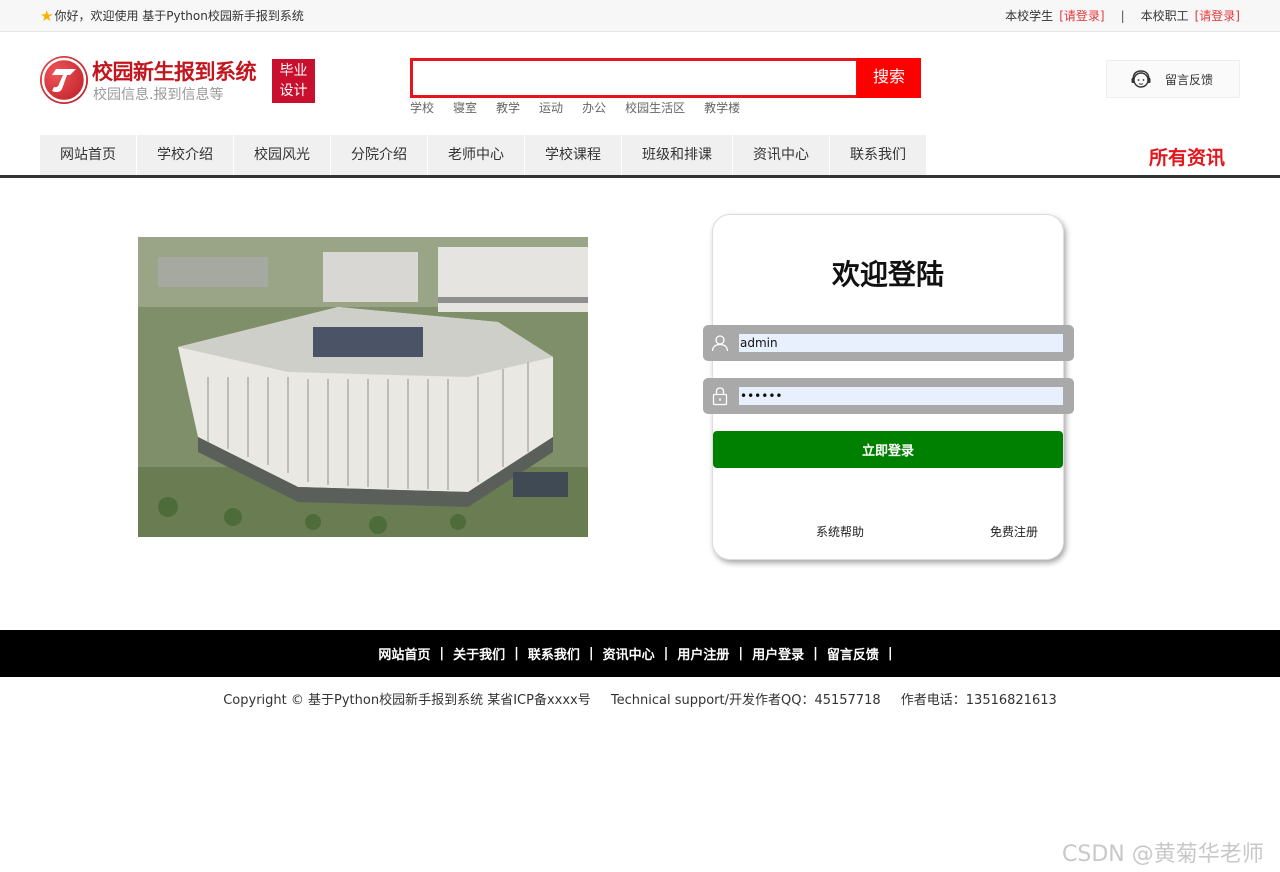 Image resolution: width=1280 pixels, height=872 pixels. I want to click on phone-text: 作者电话：13516821613, so click(978, 700).